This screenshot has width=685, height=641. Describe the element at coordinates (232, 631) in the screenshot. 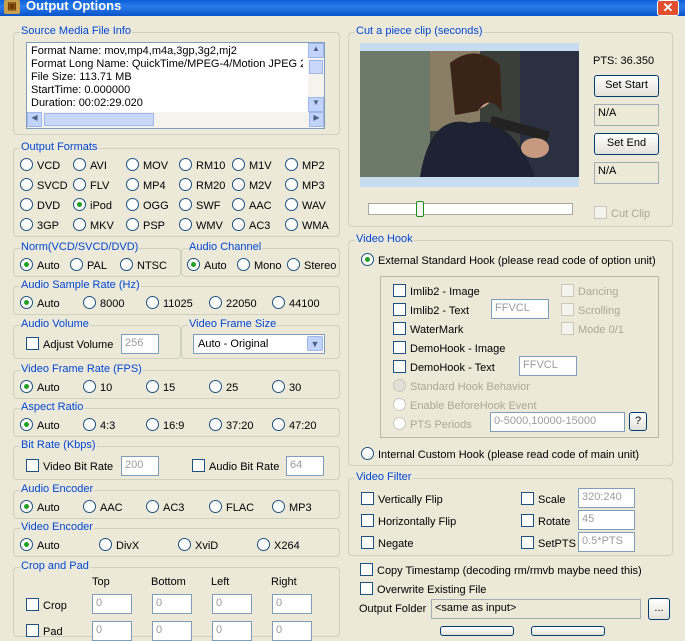

I see `pad-left-input: 0` at that location.